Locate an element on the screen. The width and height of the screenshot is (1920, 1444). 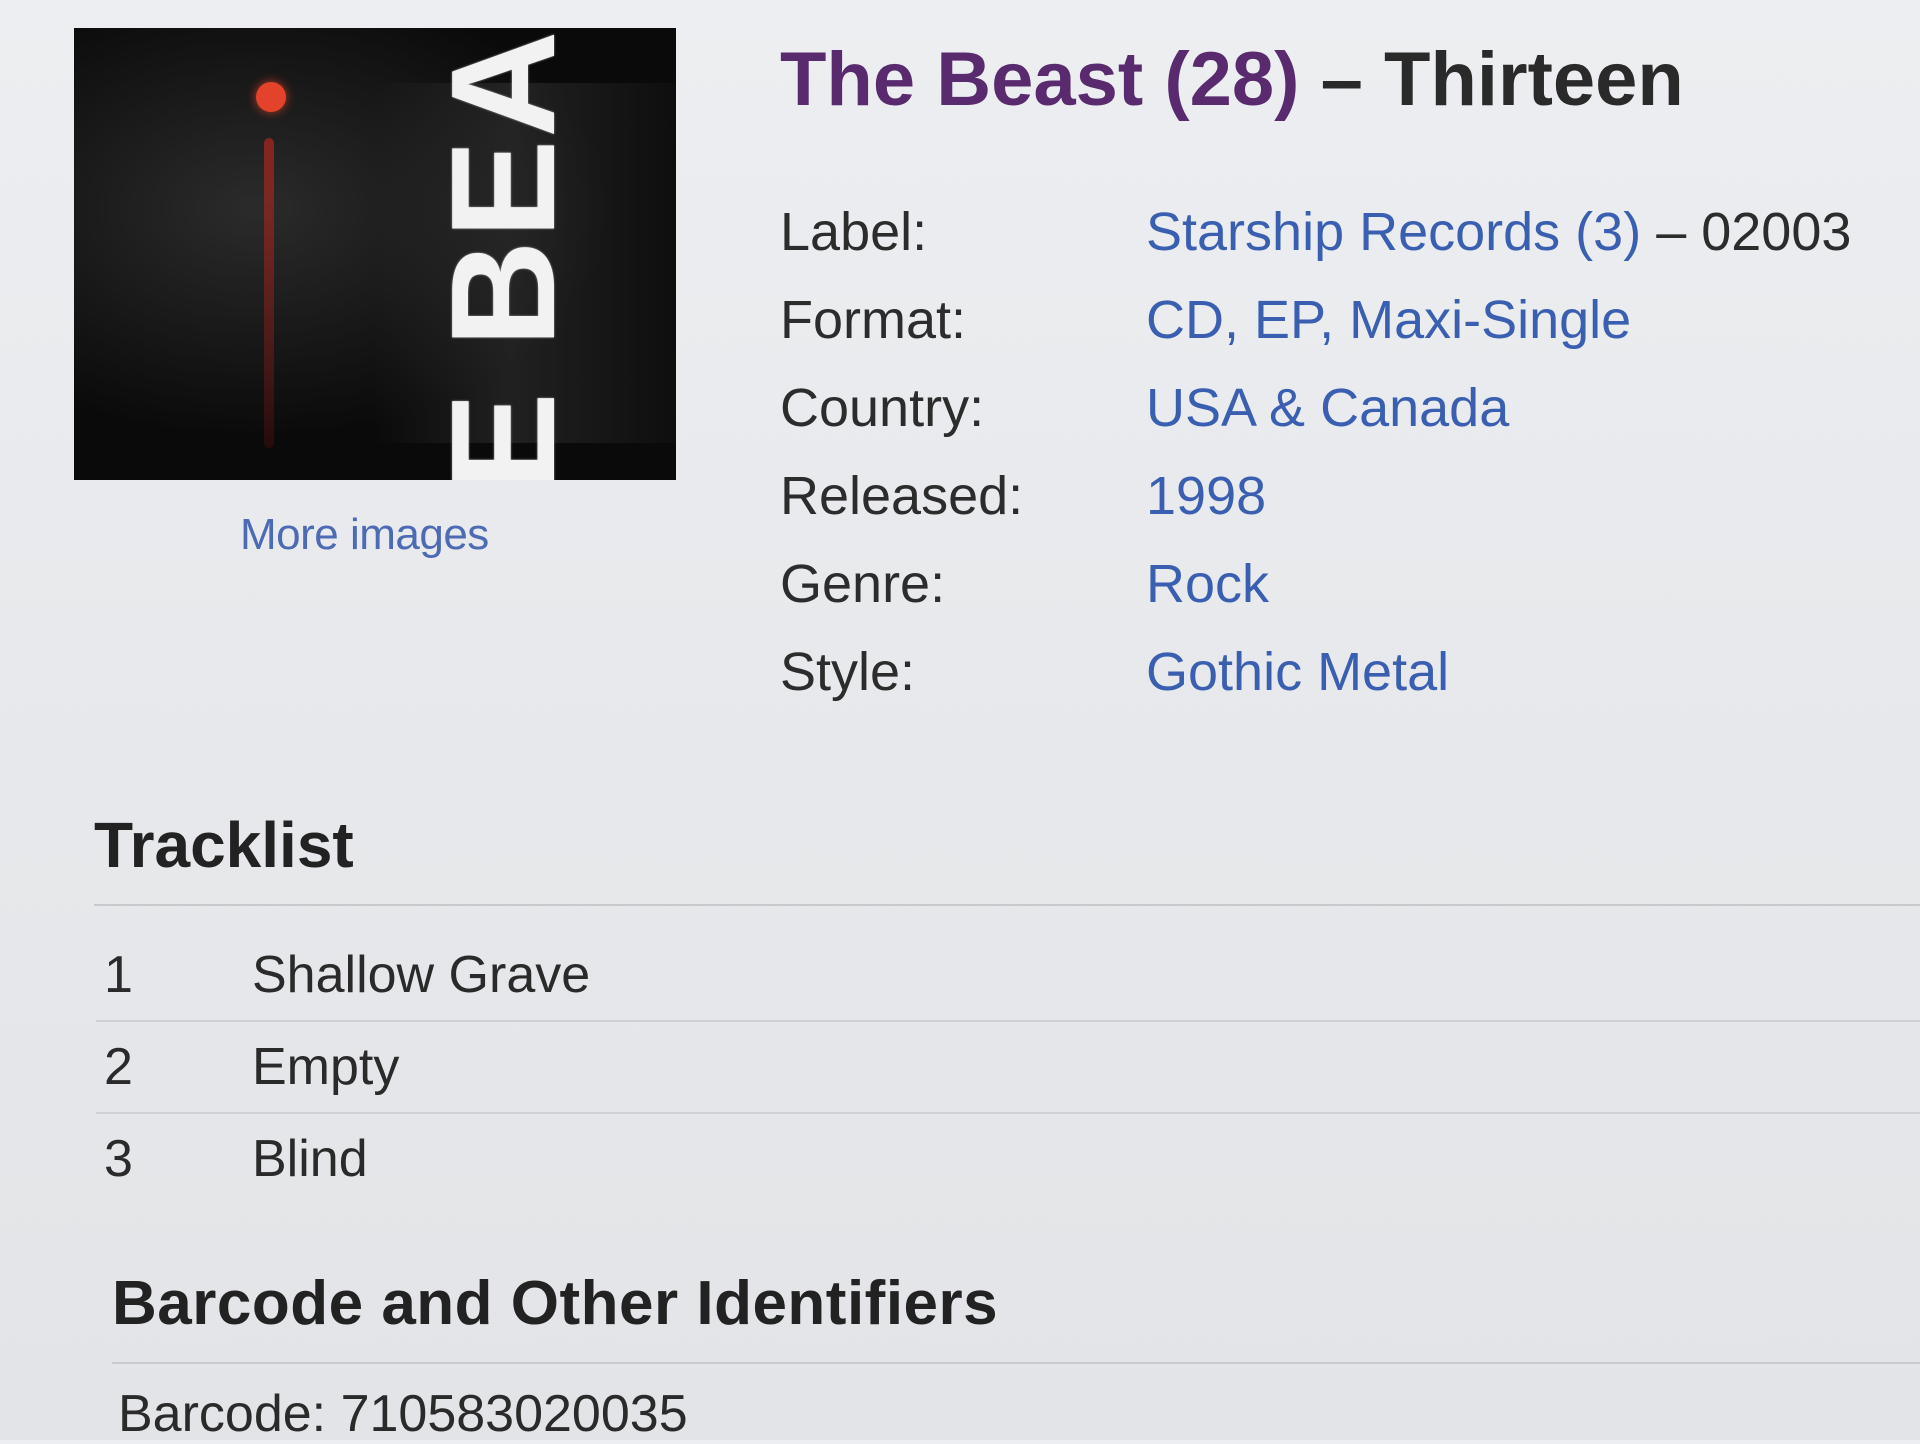
format-link: CD, EP, Maxi-Single is located at coordinates (1388, 320).